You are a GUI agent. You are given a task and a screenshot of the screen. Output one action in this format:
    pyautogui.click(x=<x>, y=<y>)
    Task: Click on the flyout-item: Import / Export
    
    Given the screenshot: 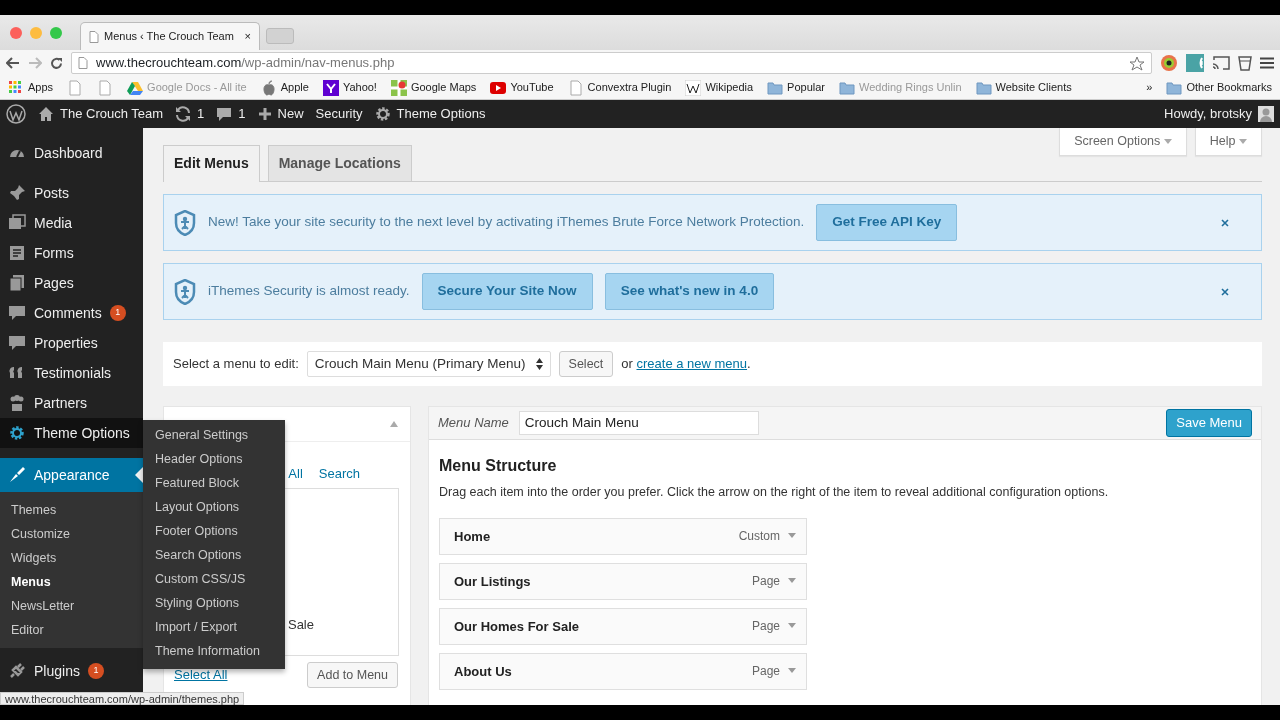 What is the action you would take?
    pyautogui.click(x=214, y=627)
    